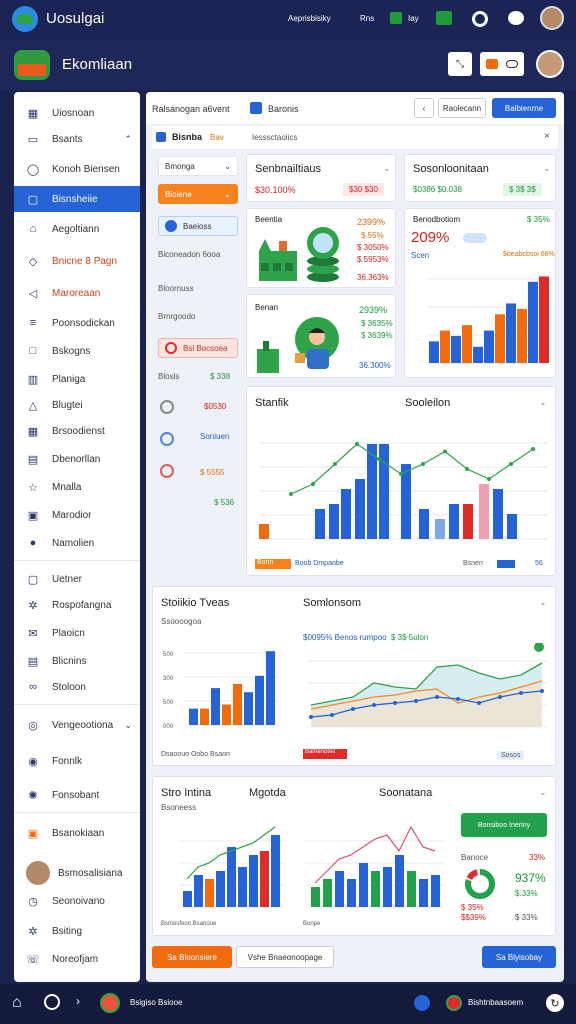 This screenshot has width=576, height=1024. Describe the element at coordinates (552, 18) in the screenshot. I see `user-avatar` at that location.